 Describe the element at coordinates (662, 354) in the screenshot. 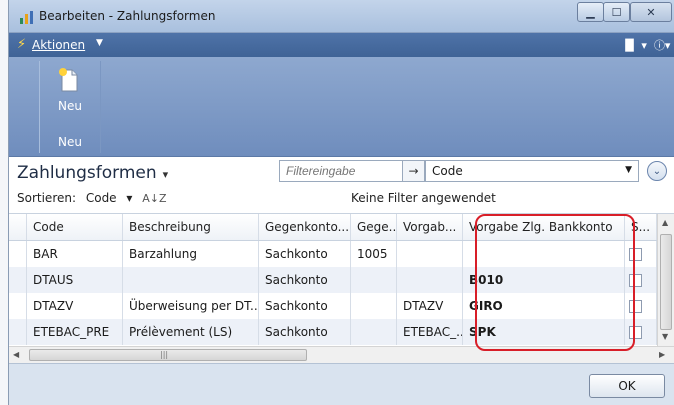

I see `scroll-right-icon: ▶` at that location.